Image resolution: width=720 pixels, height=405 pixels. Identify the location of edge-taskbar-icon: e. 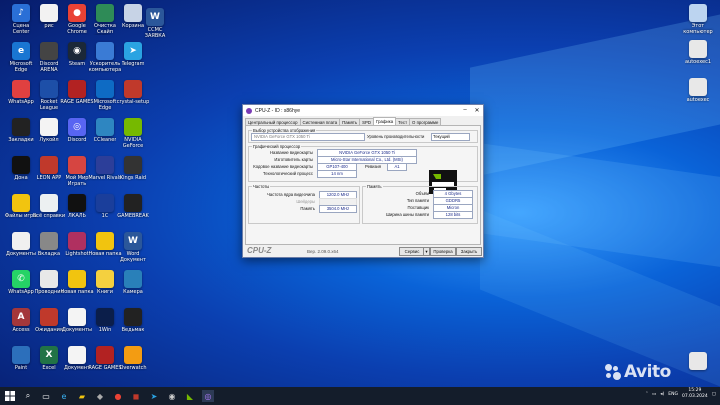
(64, 396).